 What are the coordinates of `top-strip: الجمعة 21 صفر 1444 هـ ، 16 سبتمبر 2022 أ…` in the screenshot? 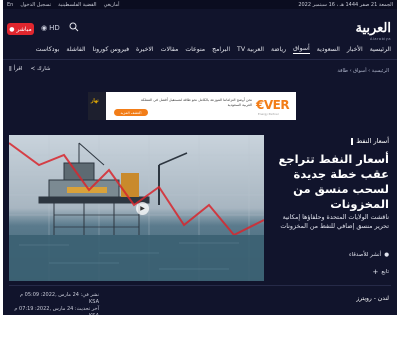 It's located at (200, 4).